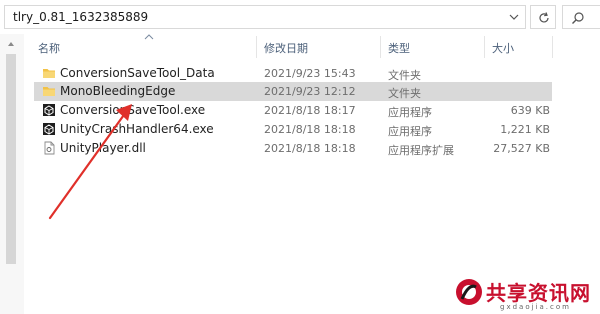 The image size is (600, 314). Describe the element at coordinates (469, 292) in the screenshot. I see `watermark-emblem-icon` at that location.